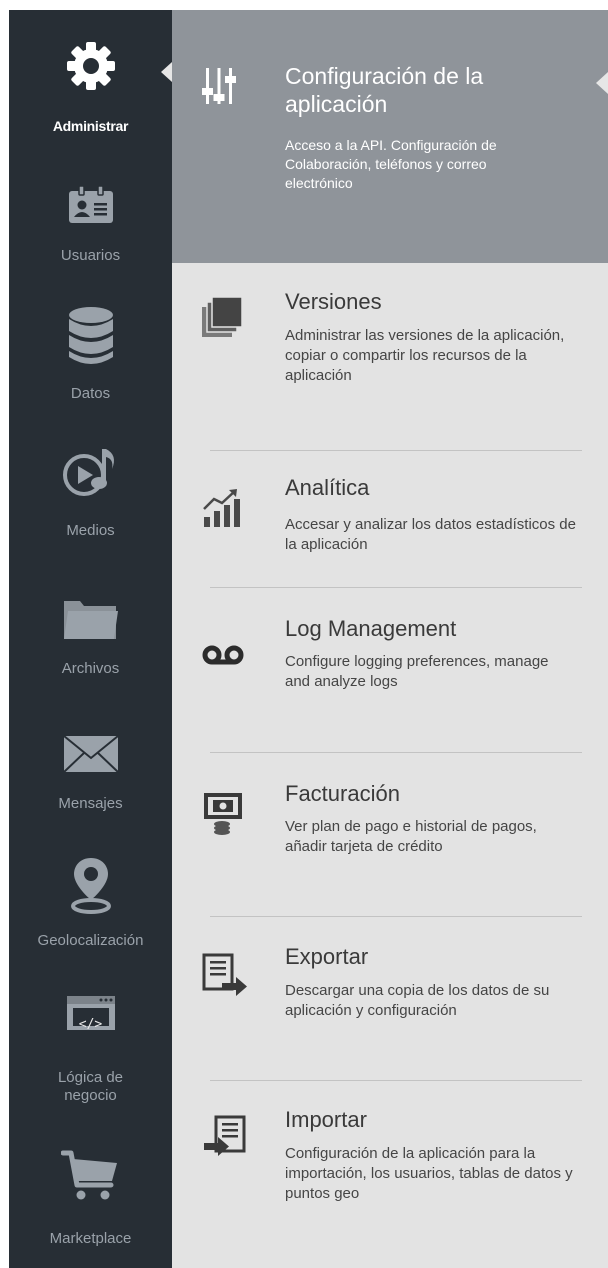 This screenshot has width=608, height=1268. I want to click on id-card-icon, so click(91, 207).